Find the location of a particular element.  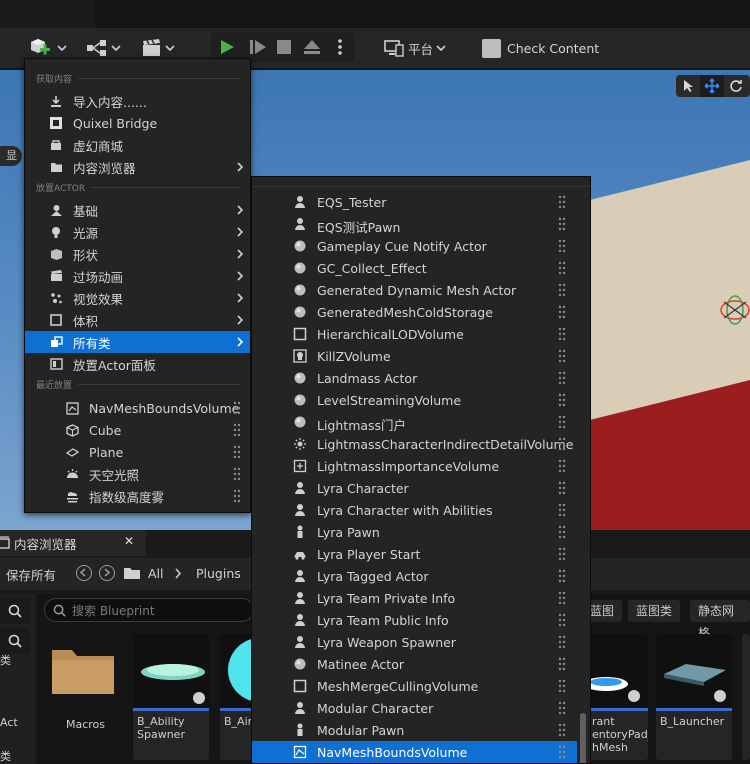

play-icon is located at coordinates (227, 47).